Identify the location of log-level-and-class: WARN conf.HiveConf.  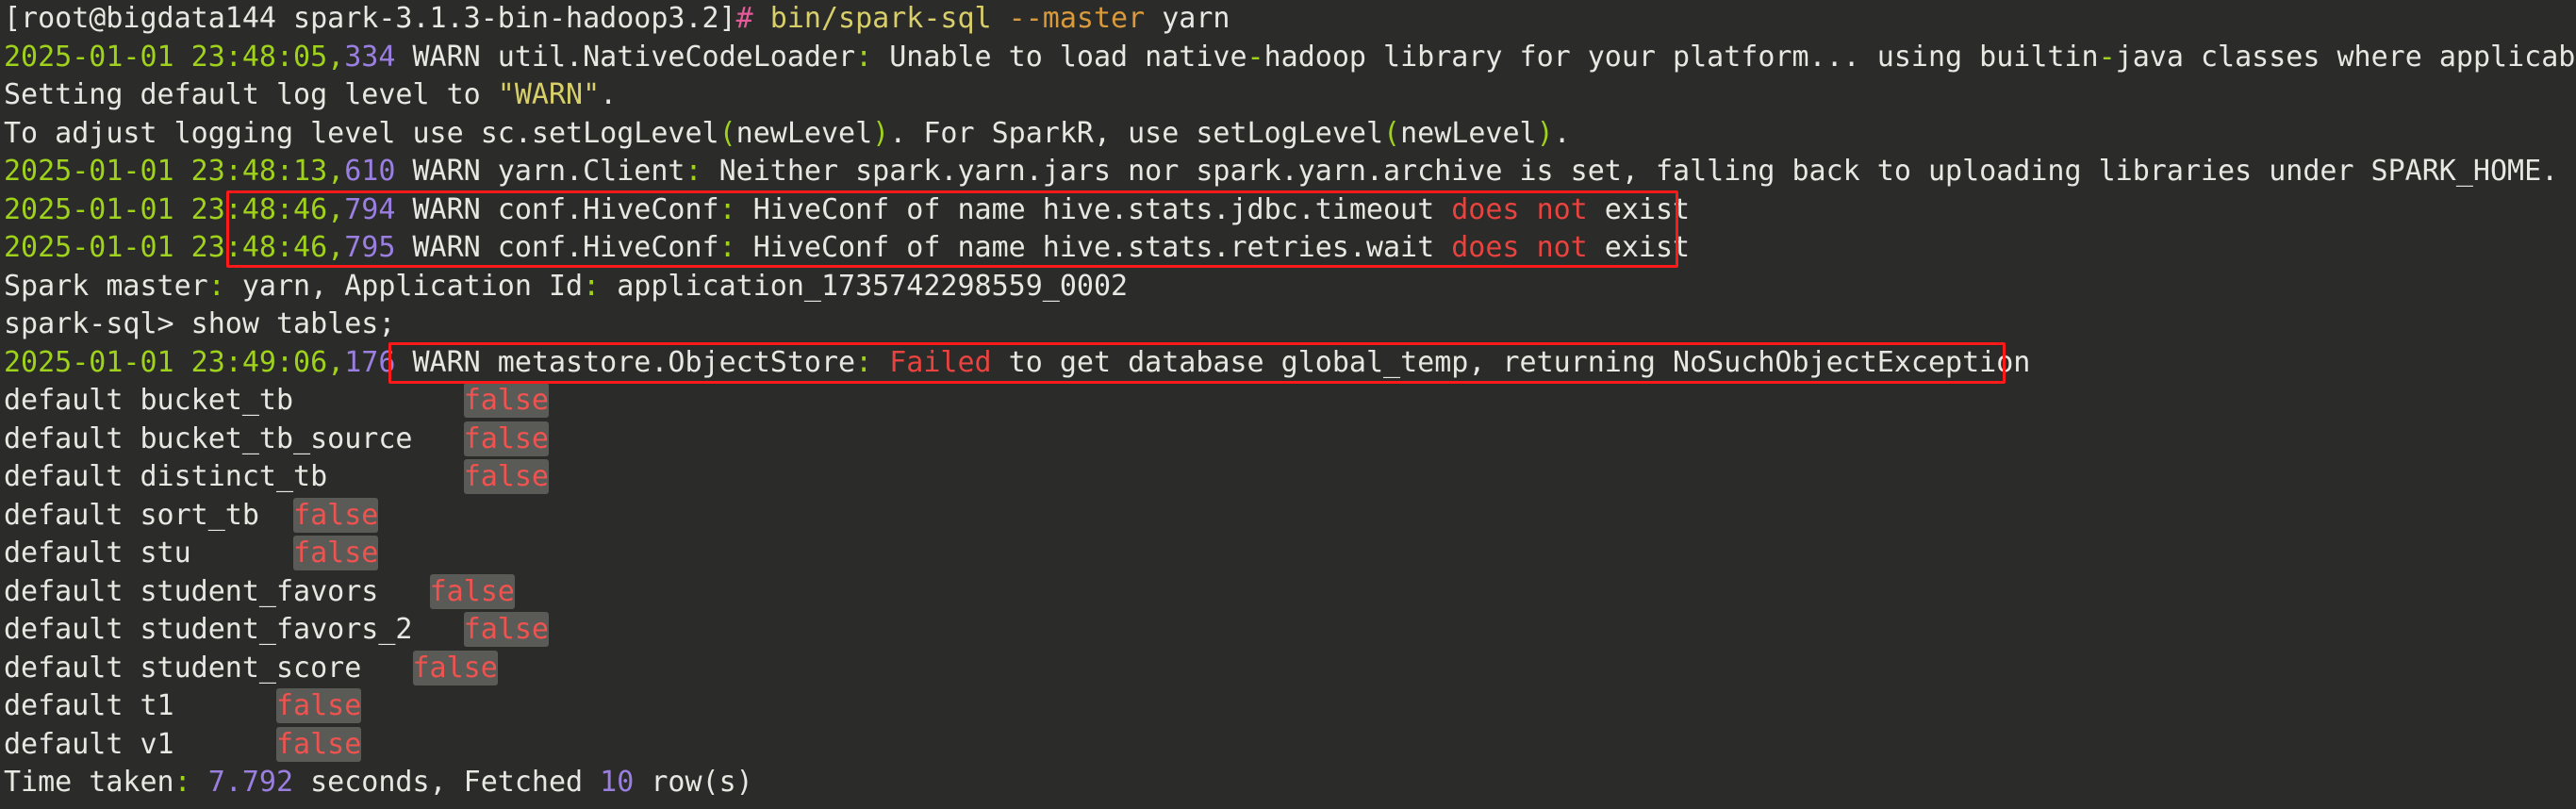
(557, 209).